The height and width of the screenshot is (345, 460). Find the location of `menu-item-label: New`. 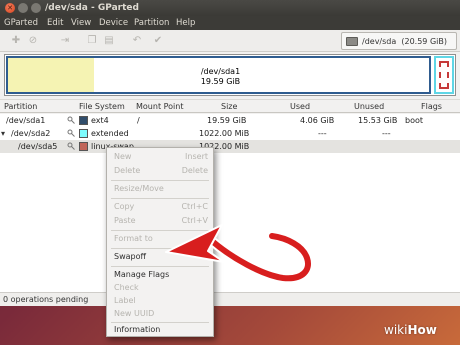

menu-item-label: New is located at coordinates (123, 156).